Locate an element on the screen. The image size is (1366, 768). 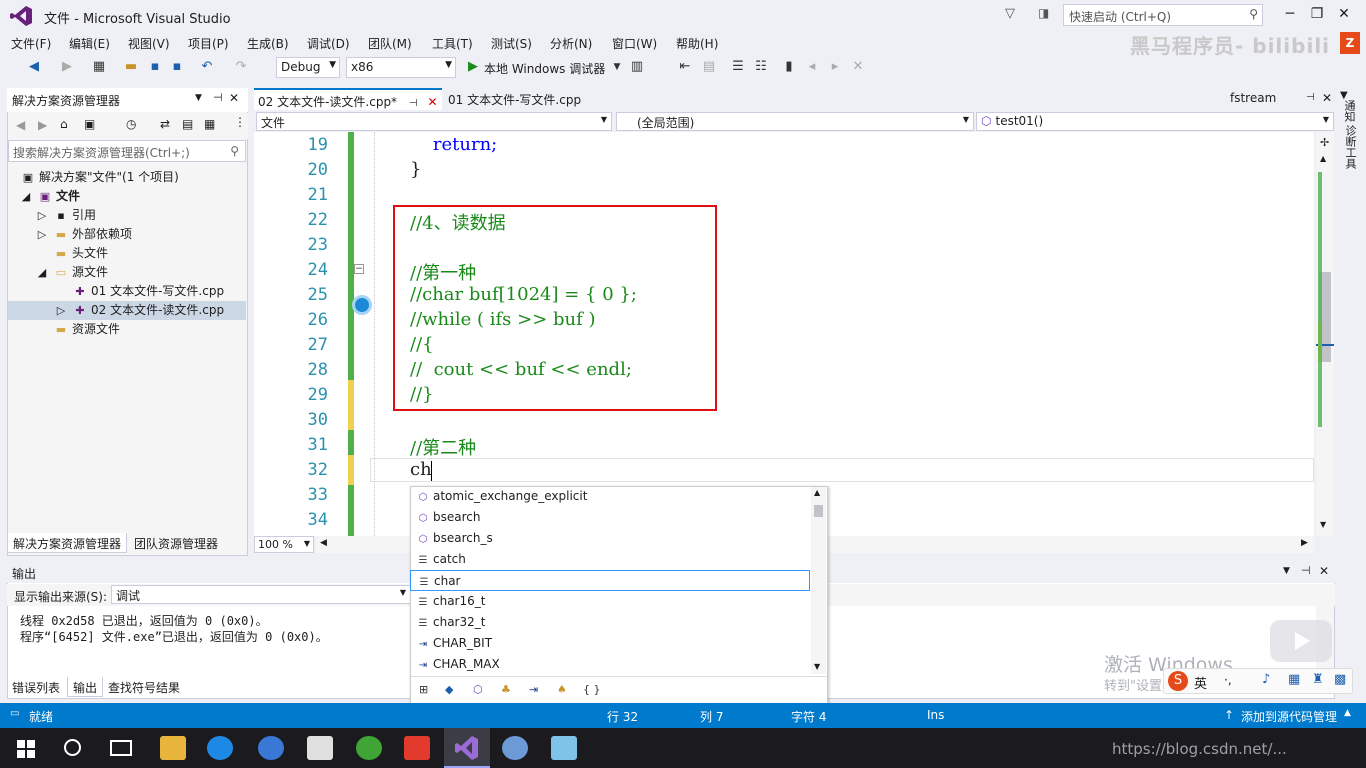
filter-class-icon: ◆ is located at coordinates (449, 689).